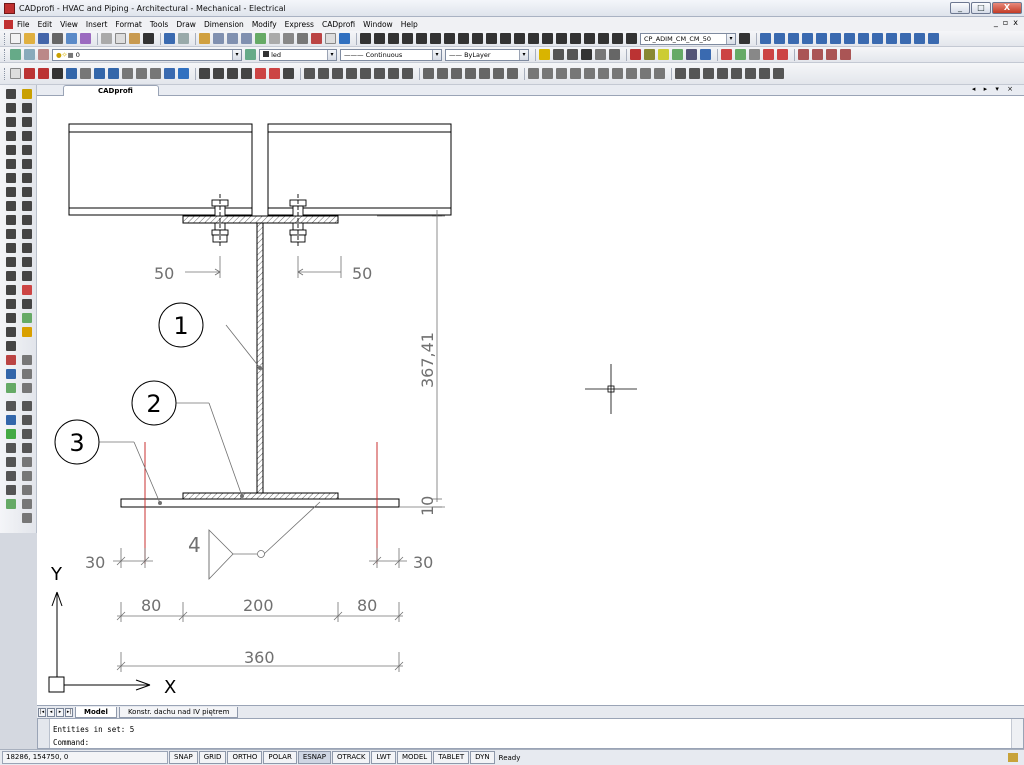  Describe the element at coordinates (85, 38) in the screenshot. I see `publish-icon` at that location.